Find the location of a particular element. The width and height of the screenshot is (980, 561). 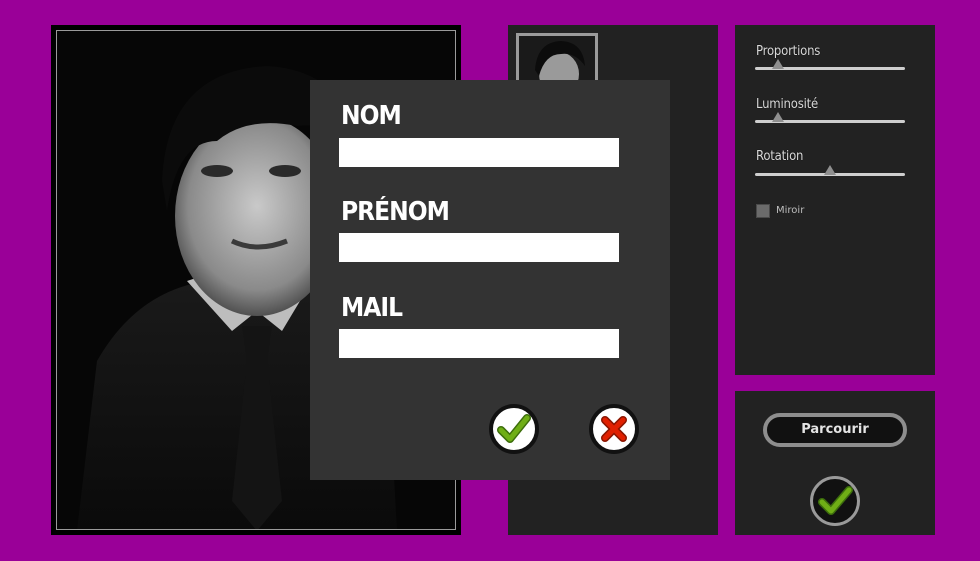

prenom-input is located at coordinates (479, 247).